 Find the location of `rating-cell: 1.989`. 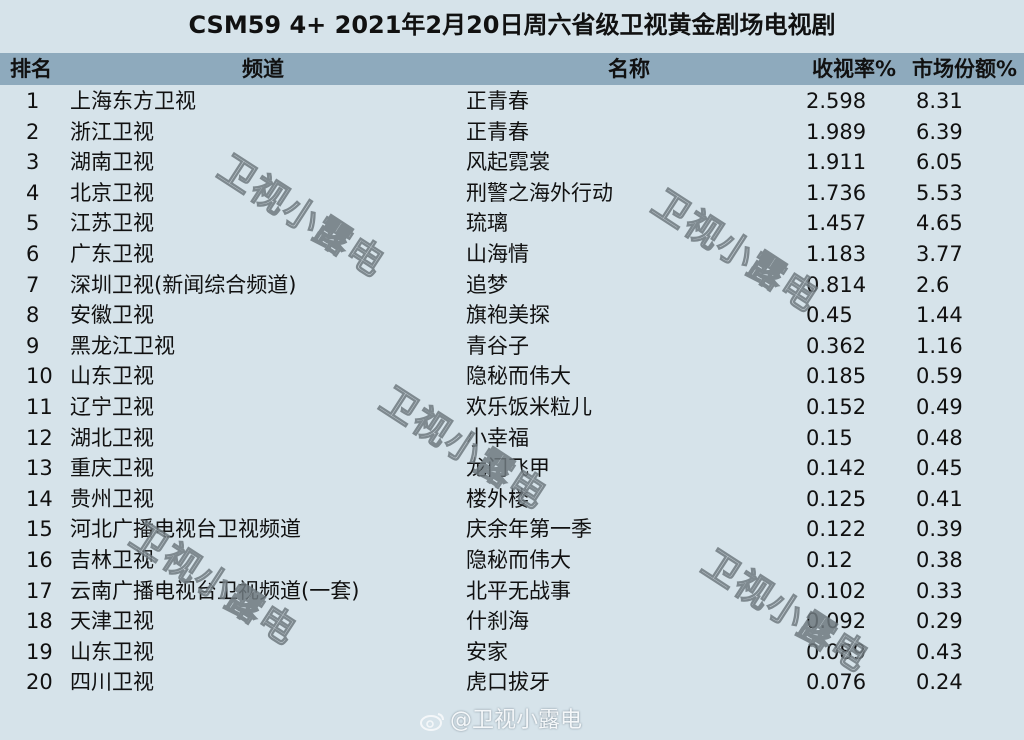

rating-cell: 1.989 is located at coordinates (836, 131).